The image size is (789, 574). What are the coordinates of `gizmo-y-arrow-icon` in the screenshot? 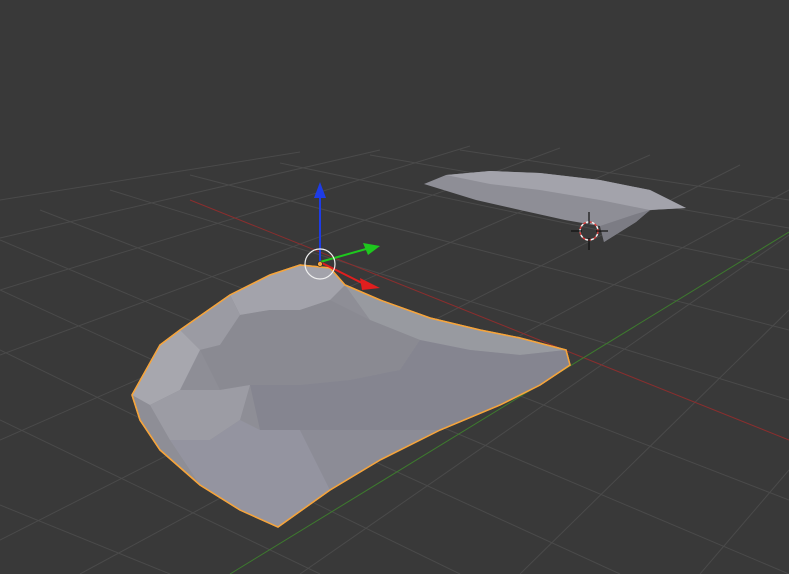 It's located at (371, 249).